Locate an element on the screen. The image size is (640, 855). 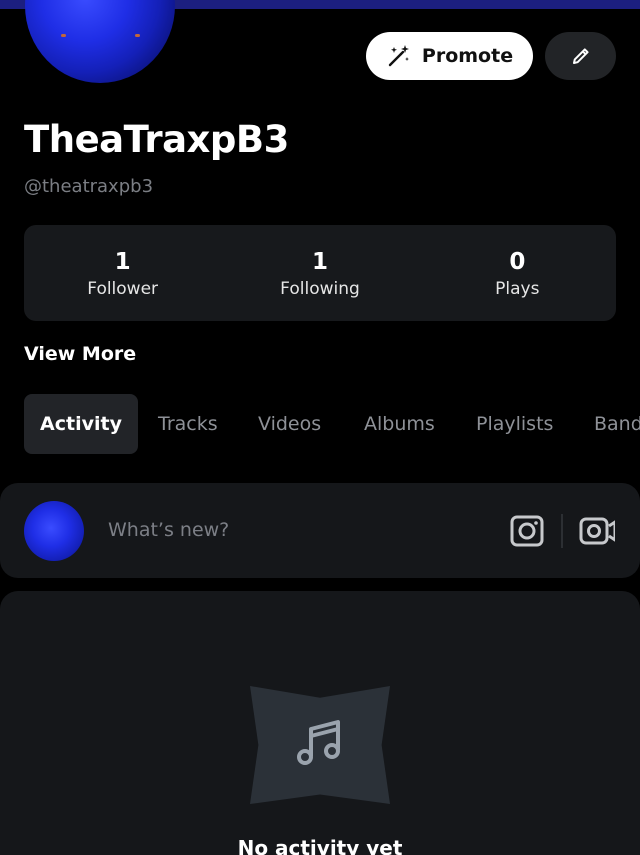
tab-activity: Activity is located at coordinates (81, 424).